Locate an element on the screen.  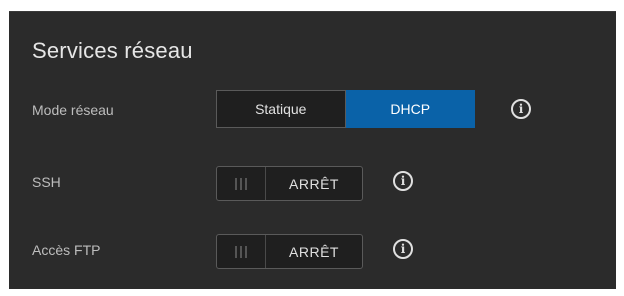
network-mode-segmented-control: Statique DHCP is located at coordinates (345, 109).